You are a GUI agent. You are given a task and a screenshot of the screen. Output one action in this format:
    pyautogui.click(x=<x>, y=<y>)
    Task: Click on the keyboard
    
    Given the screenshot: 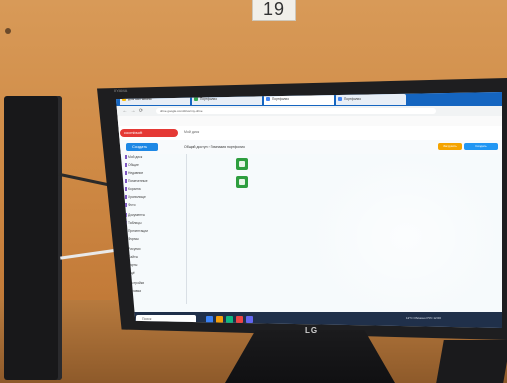 What is the action you would take?
    pyautogui.click(x=471, y=361)
    